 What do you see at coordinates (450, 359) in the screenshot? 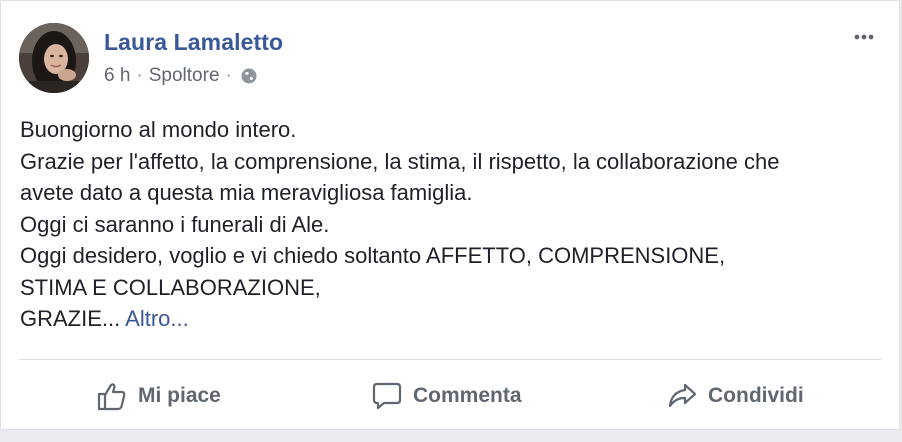
I see `actions-divider` at bounding box center [450, 359].